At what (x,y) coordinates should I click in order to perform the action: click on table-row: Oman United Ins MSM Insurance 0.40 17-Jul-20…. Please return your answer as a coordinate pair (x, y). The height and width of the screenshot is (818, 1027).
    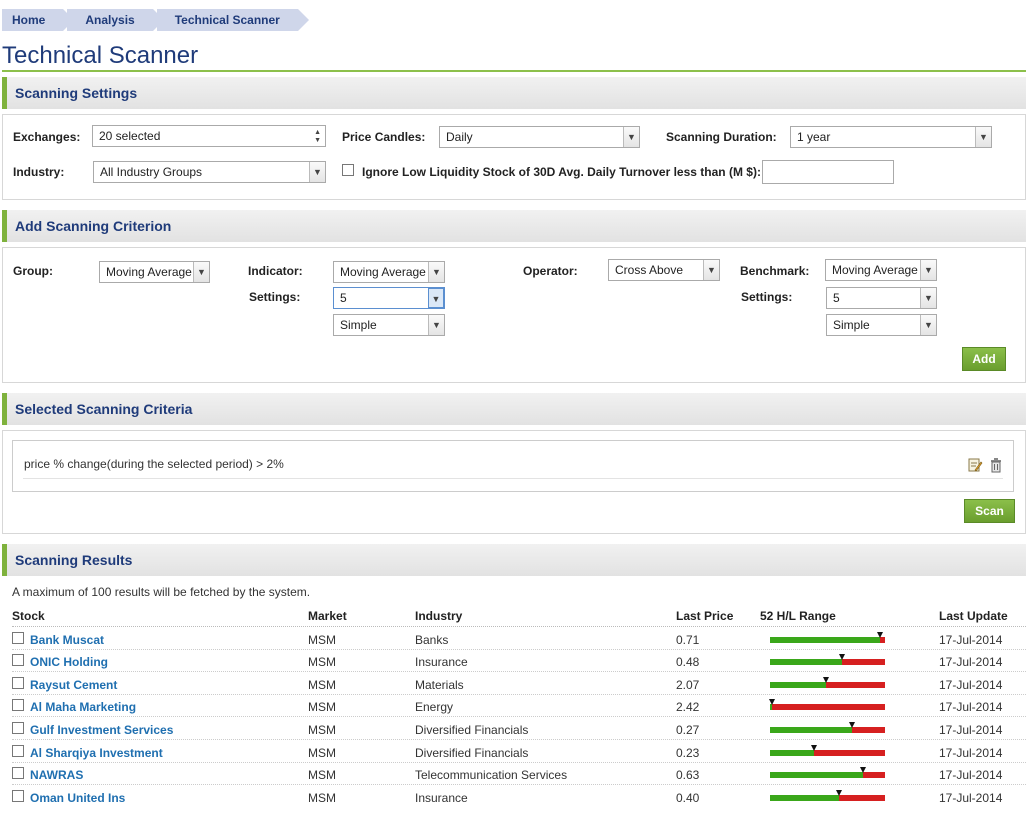
    Looking at the image, I should click on (519, 798).